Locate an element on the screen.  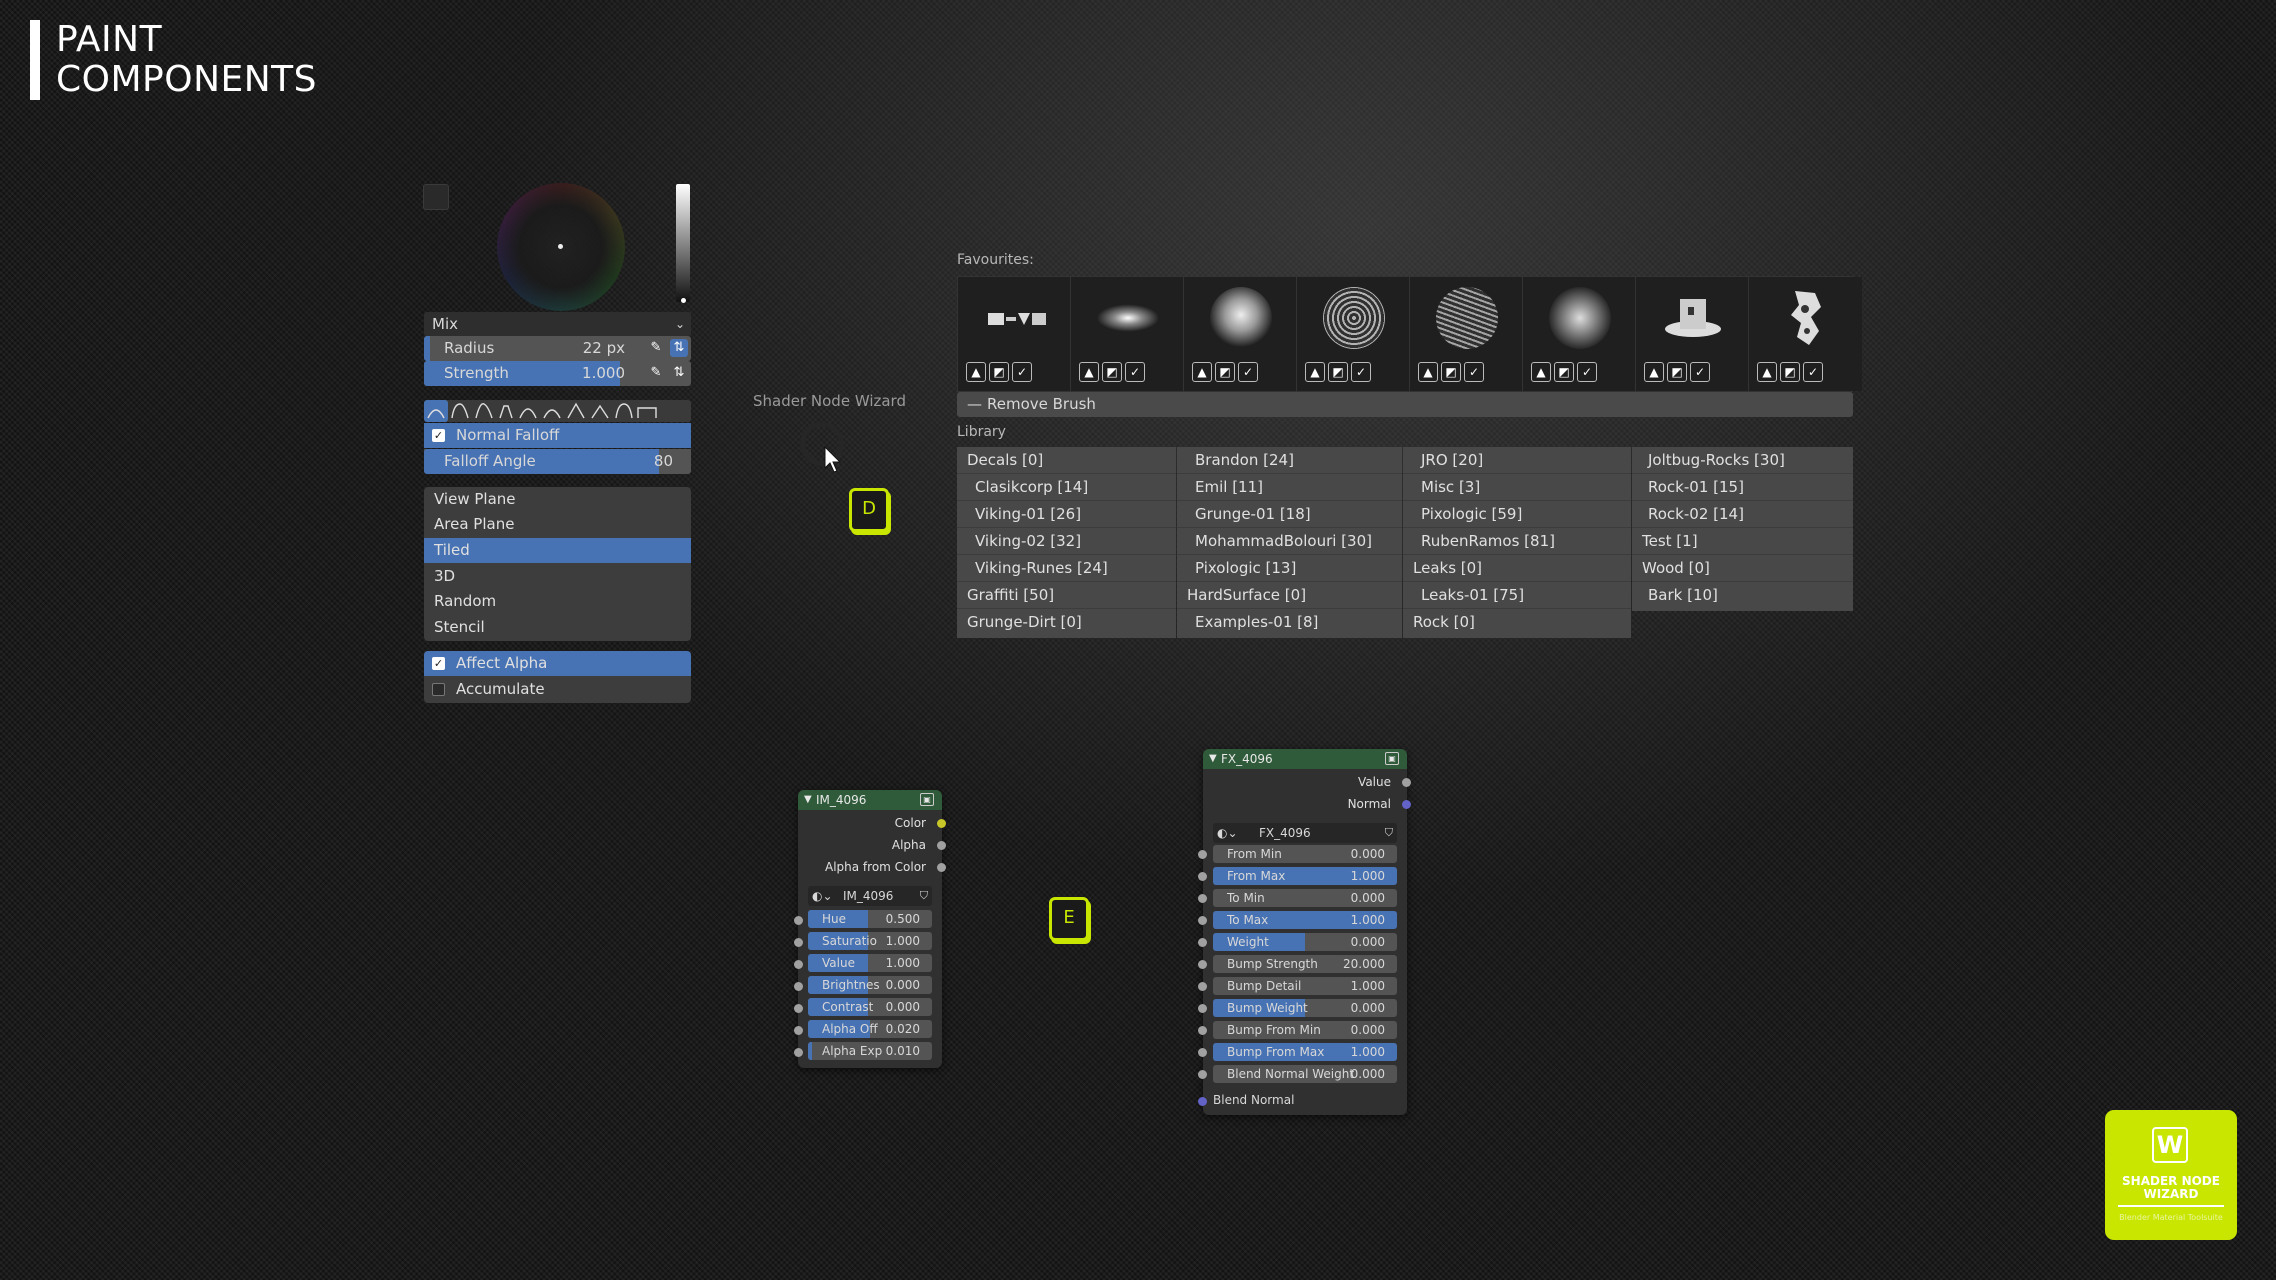
library-item: JRO [20] is located at coordinates (1517, 460).